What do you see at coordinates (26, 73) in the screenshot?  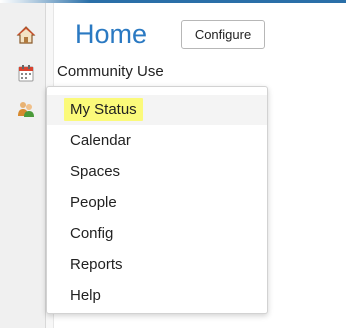 I see `calendar-icon` at bounding box center [26, 73].